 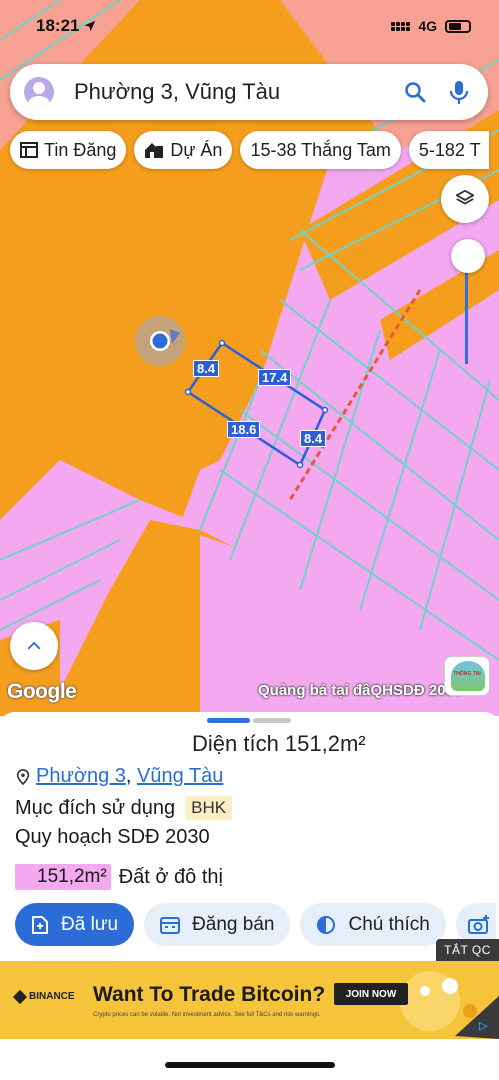 I want to click on ad-brand-text: BINANCE, so click(x=52, y=996).